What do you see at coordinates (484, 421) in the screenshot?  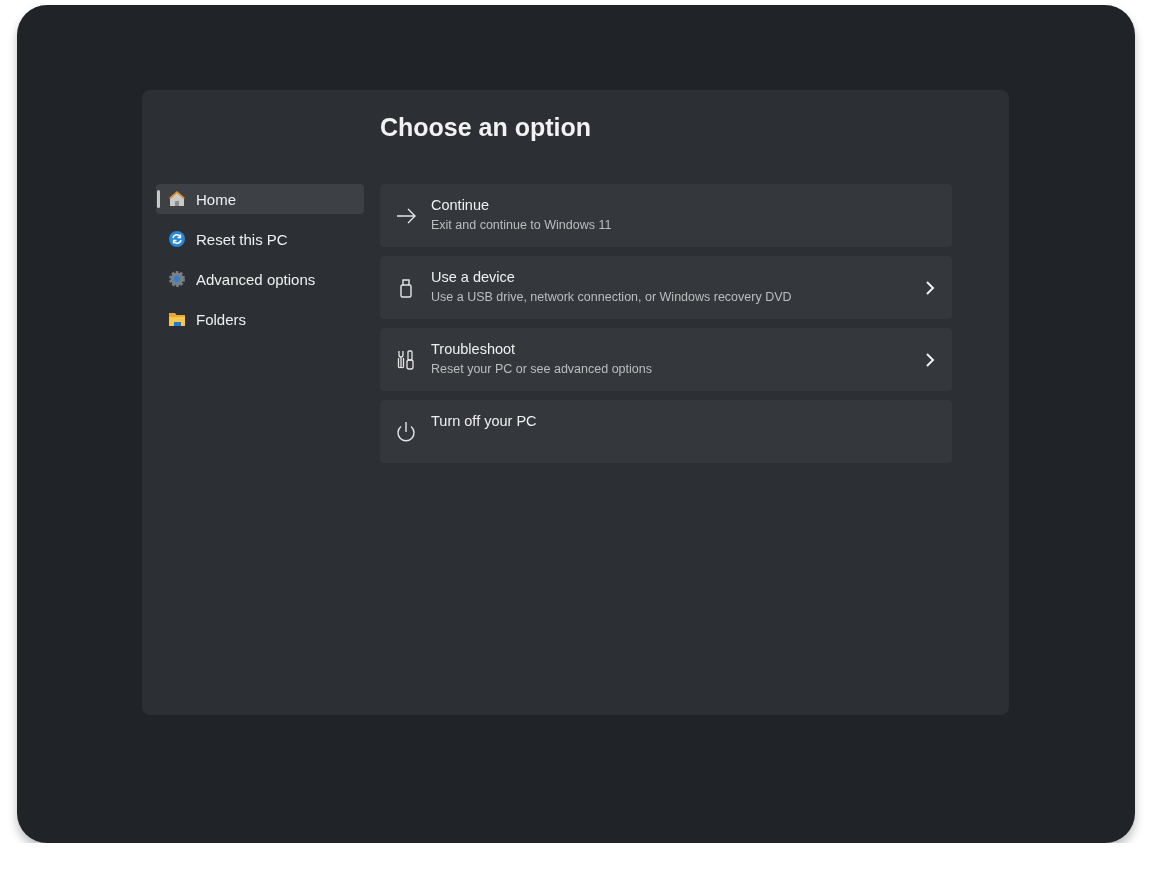 I see `option-title: Turn off your PC` at bounding box center [484, 421].